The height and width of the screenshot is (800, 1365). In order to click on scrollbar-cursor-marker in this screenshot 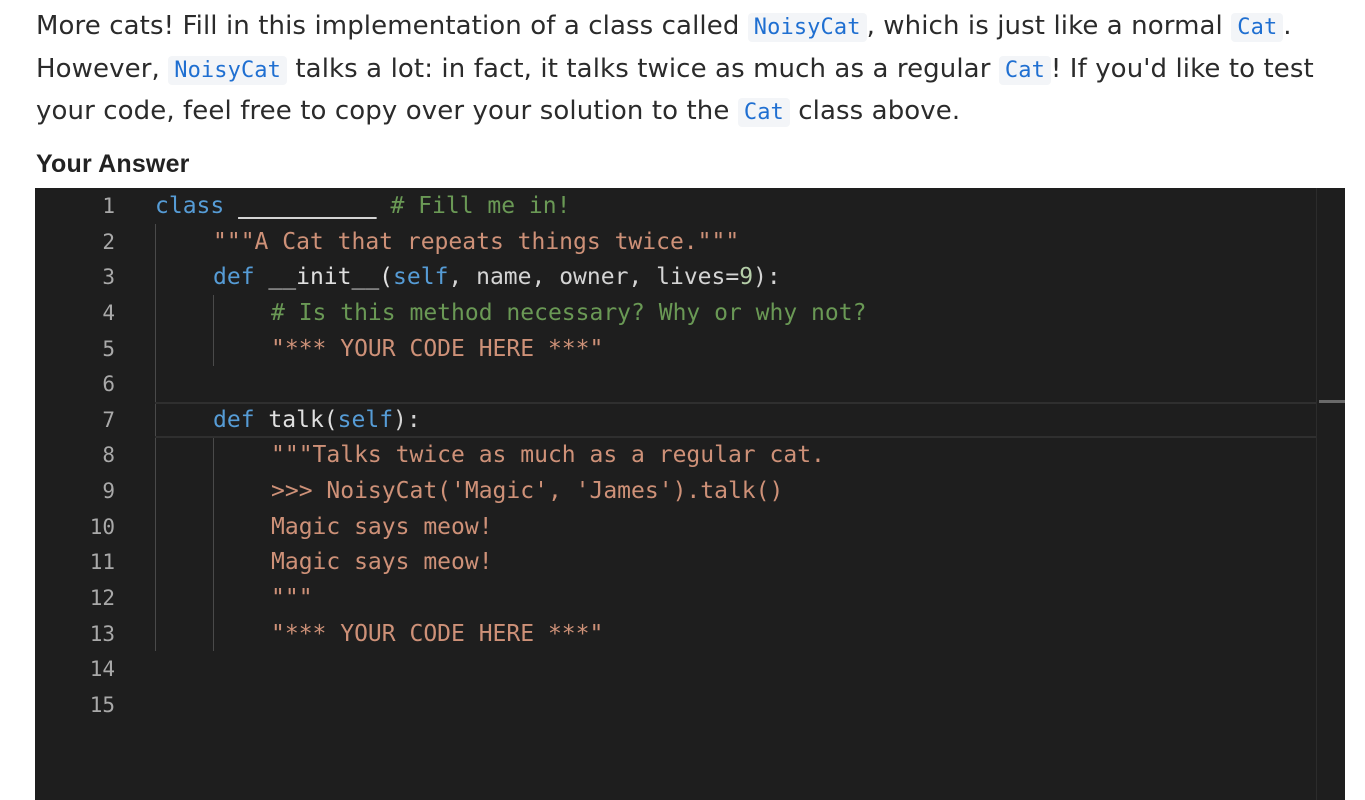, I will do `click(1332, 401)`.